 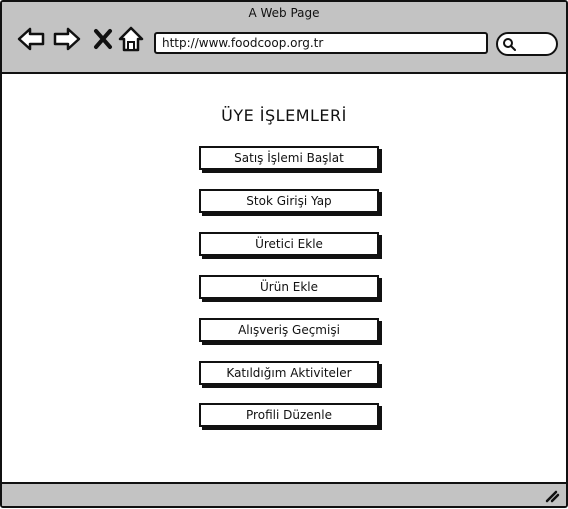 What do you see at coordinates (103, 39) in the screenshot?
I see `close-icon` at bounding box center [103, 39].